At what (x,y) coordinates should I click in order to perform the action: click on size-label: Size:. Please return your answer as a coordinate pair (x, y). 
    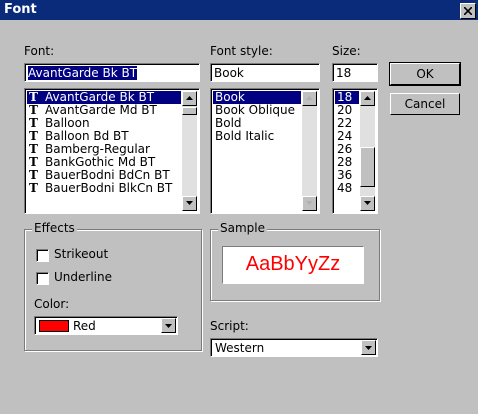
    Looking at the image, I should click on (346, 51).